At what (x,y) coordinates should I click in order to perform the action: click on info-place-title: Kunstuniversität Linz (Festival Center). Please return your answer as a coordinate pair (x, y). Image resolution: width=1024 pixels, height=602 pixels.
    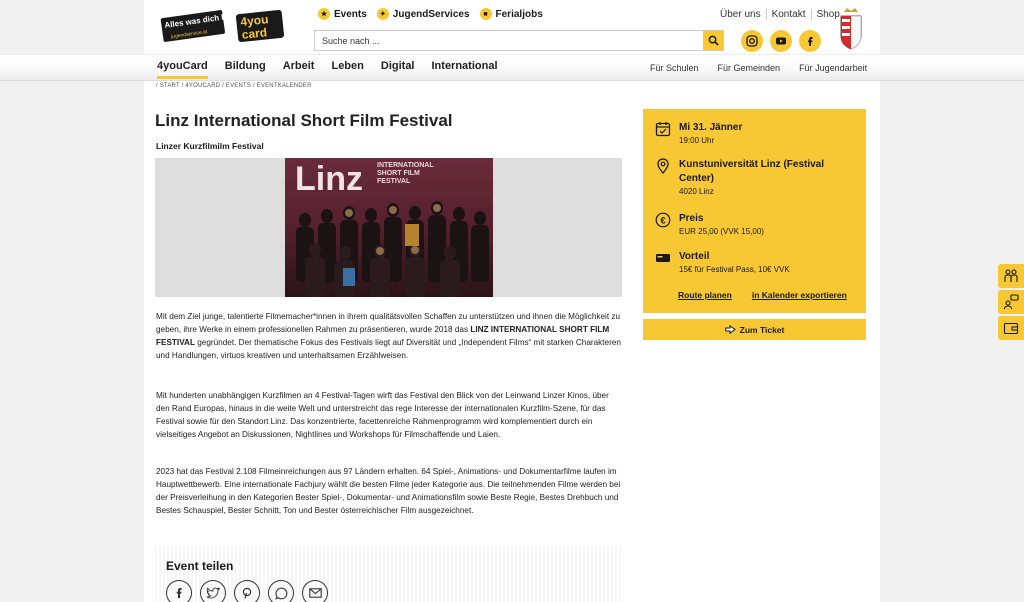
    Looking at the image, I should click on (752, 171).